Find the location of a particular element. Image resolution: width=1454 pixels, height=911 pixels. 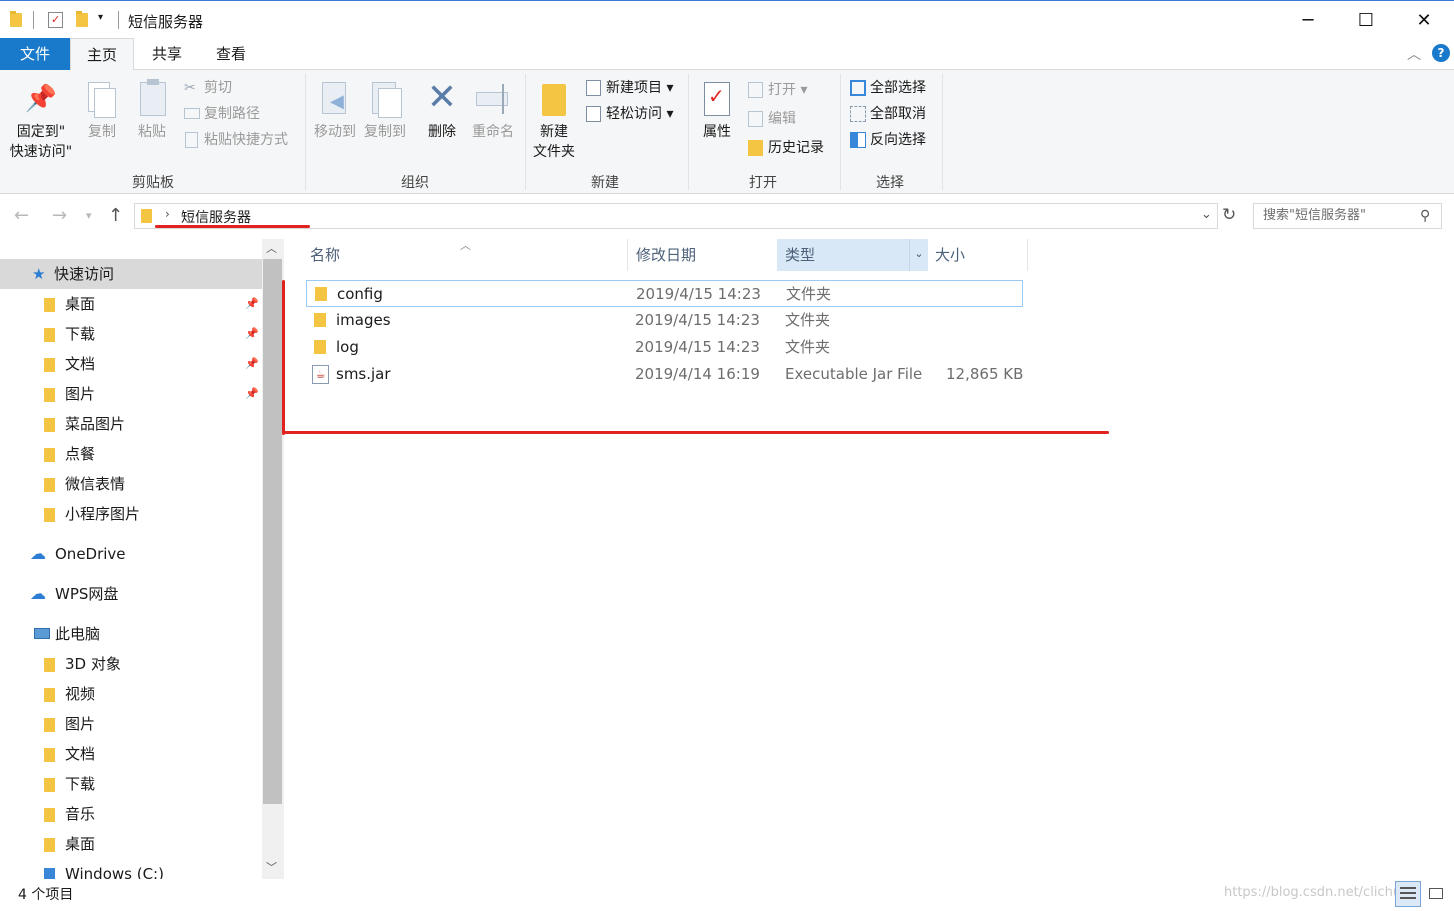

tab-file: 文件 is located at coordinates (35, 54).